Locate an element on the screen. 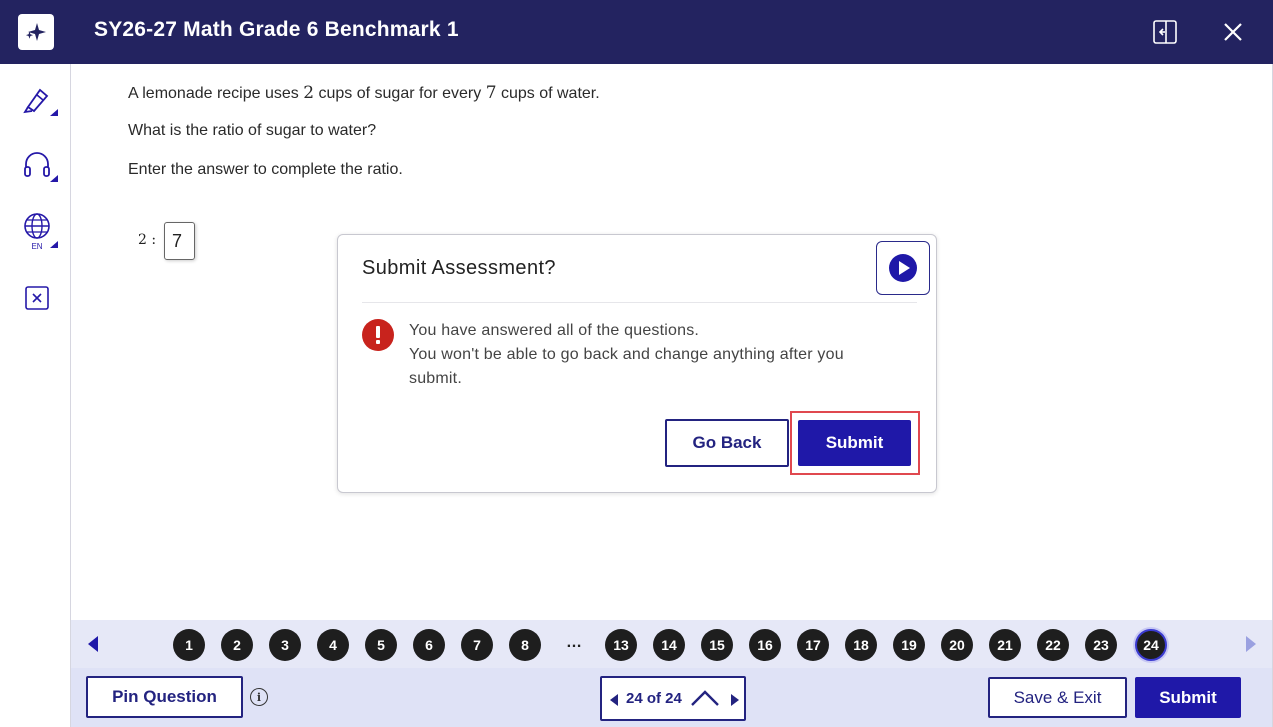 Image resolution: width=1273 pixels, height=727 pixels. eliminator-tool is located at coordinates (37, 298).